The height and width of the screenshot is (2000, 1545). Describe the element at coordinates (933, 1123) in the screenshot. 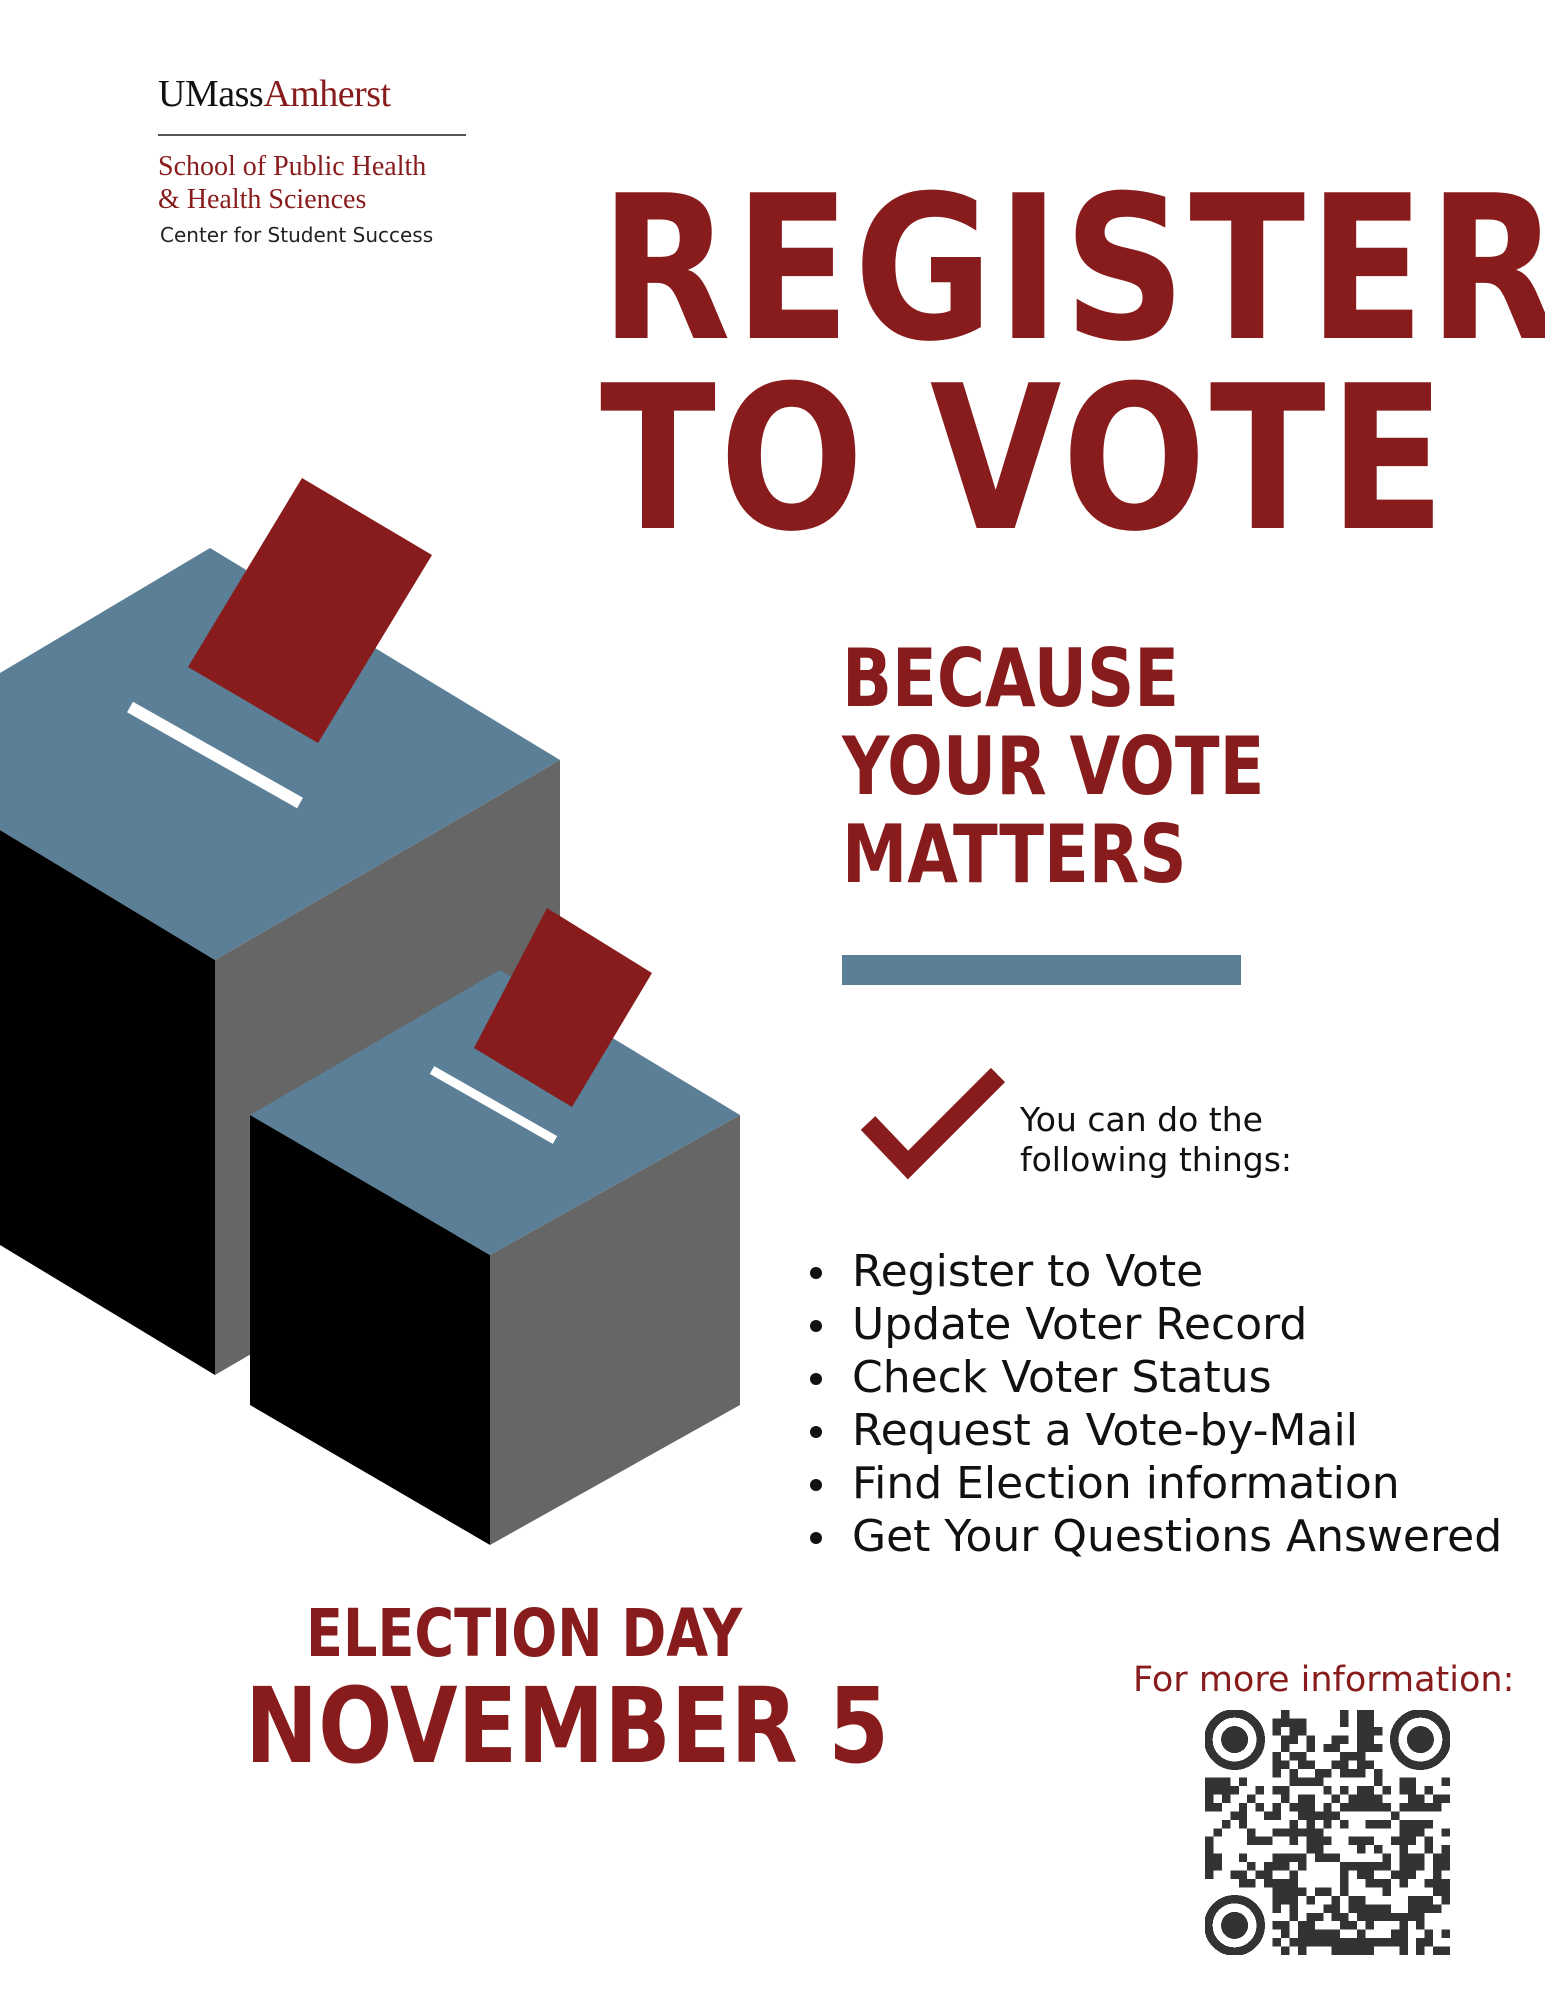

I see `check-icon` at that location.